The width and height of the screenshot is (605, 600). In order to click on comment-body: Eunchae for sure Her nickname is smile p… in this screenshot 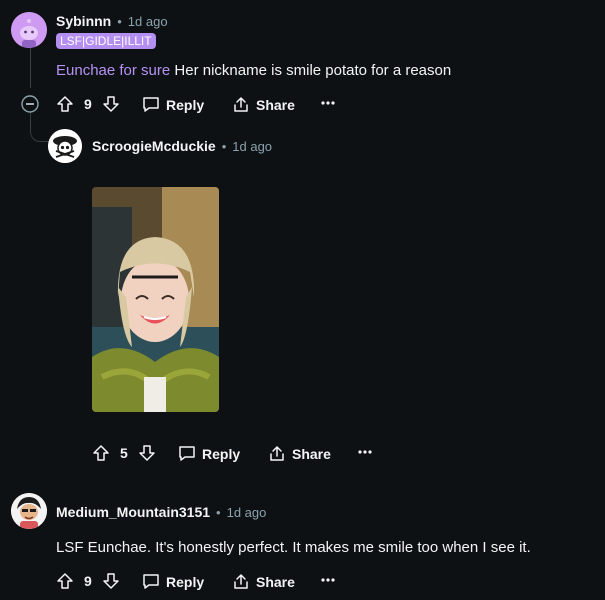, I will do `click(253, 70)`.